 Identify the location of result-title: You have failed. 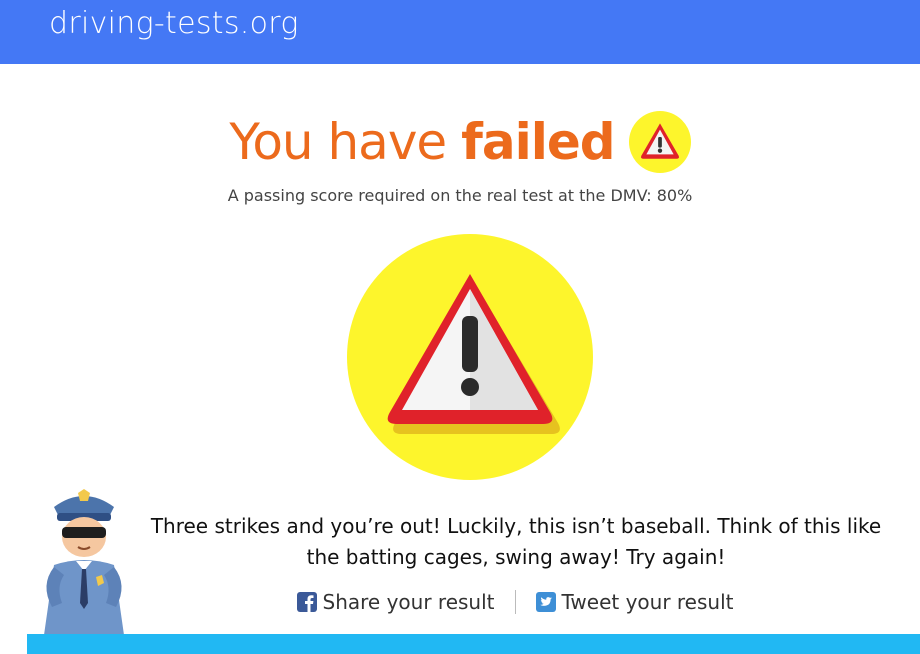
(422, 142).